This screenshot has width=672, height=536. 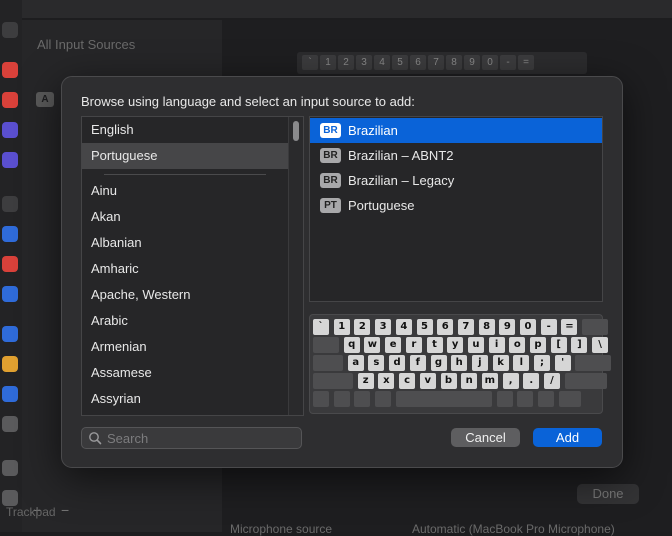 I want to click on preview-key: 3, so click(x=364, y=62).